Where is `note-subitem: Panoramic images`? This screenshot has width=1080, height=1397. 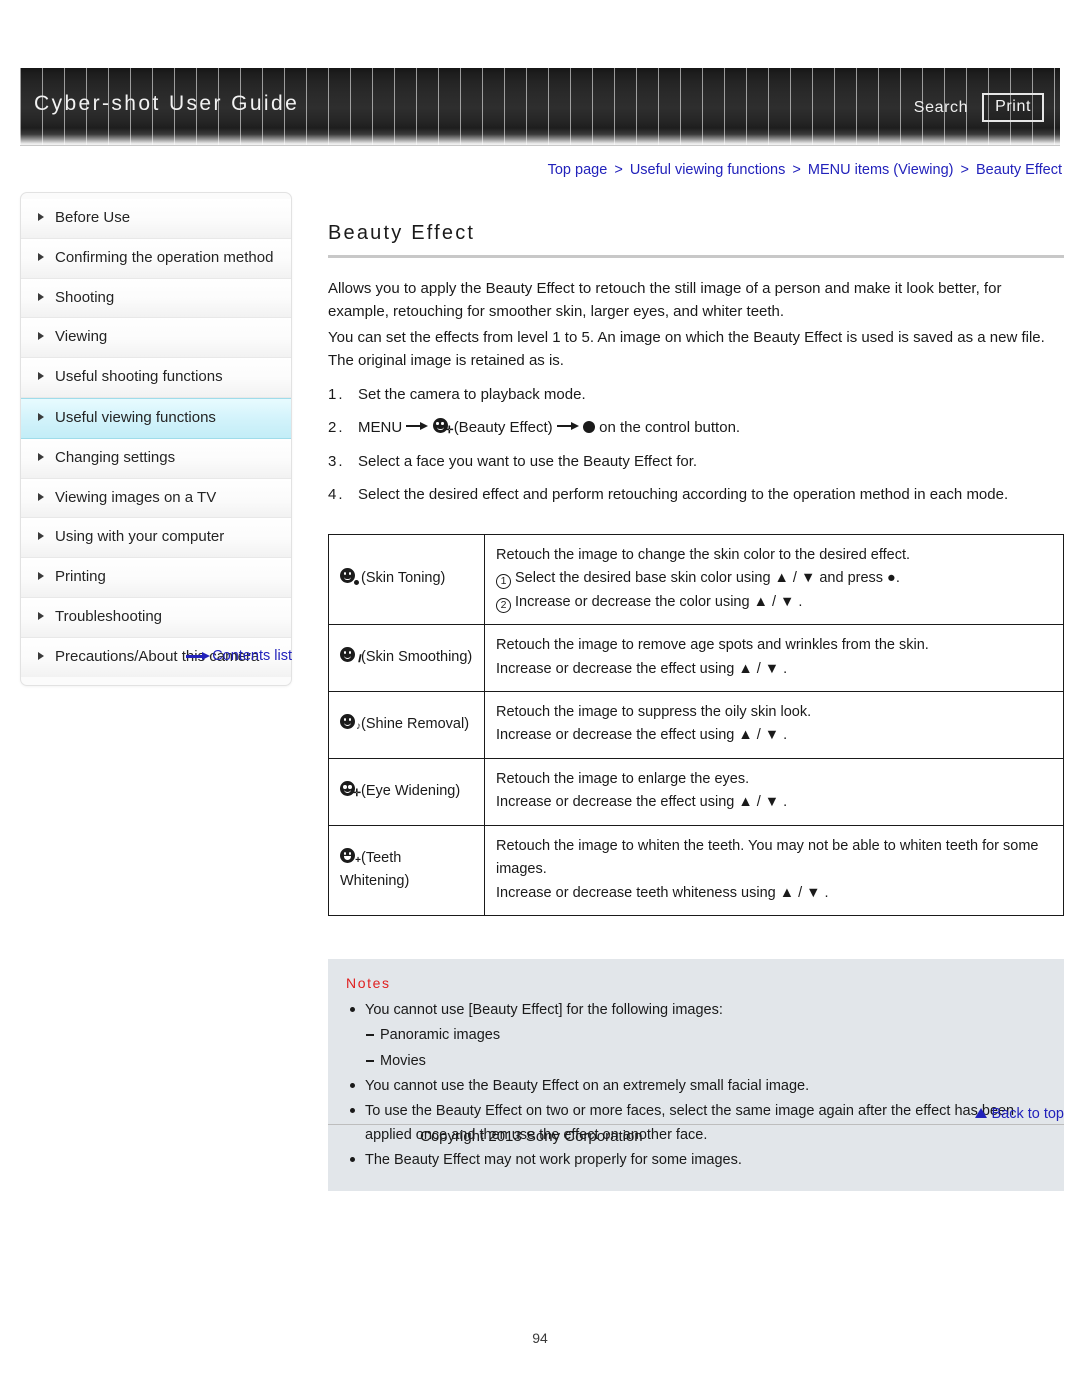 note-subitem: Panoramic images is located at coordinates (696, 1035).